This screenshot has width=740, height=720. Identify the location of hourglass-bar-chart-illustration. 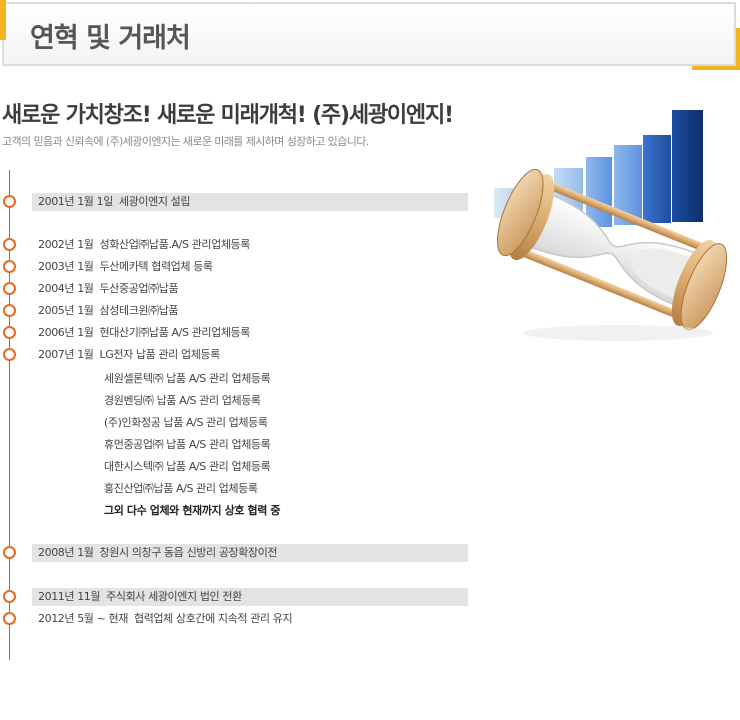
(613, 225).